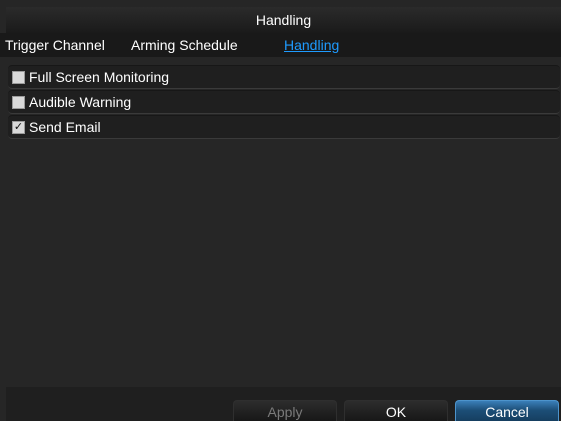 The width and height of the screenshot is (561, 421). I want to click on option-full-screen-monitoring: Full Screen Monitoring, so click(284, 77).